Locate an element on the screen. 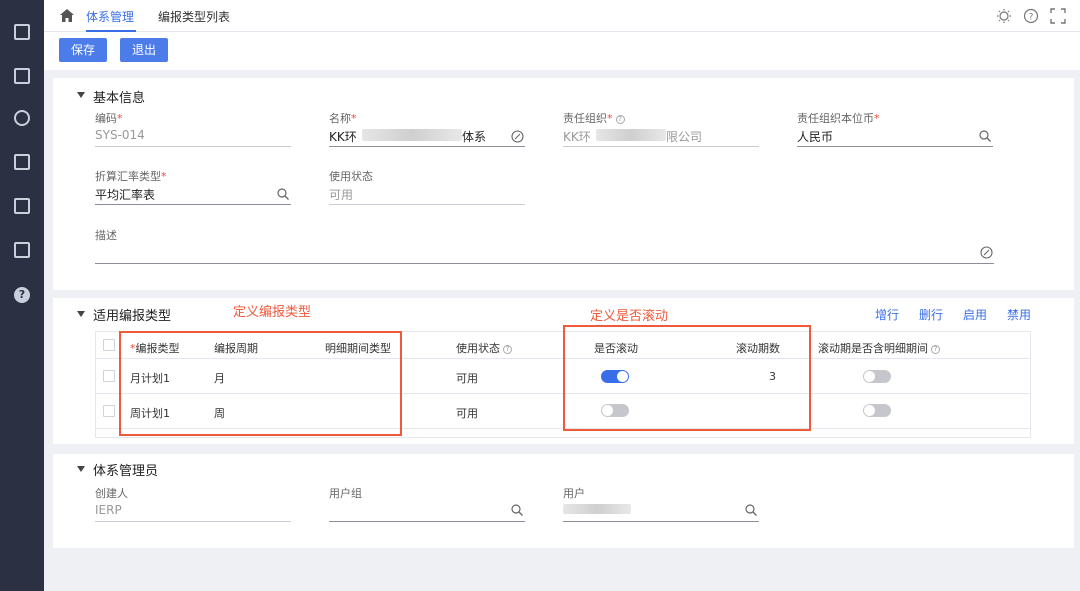 This screenshot has width=1080, height=591. name-input is located at coordinates (427, 146).